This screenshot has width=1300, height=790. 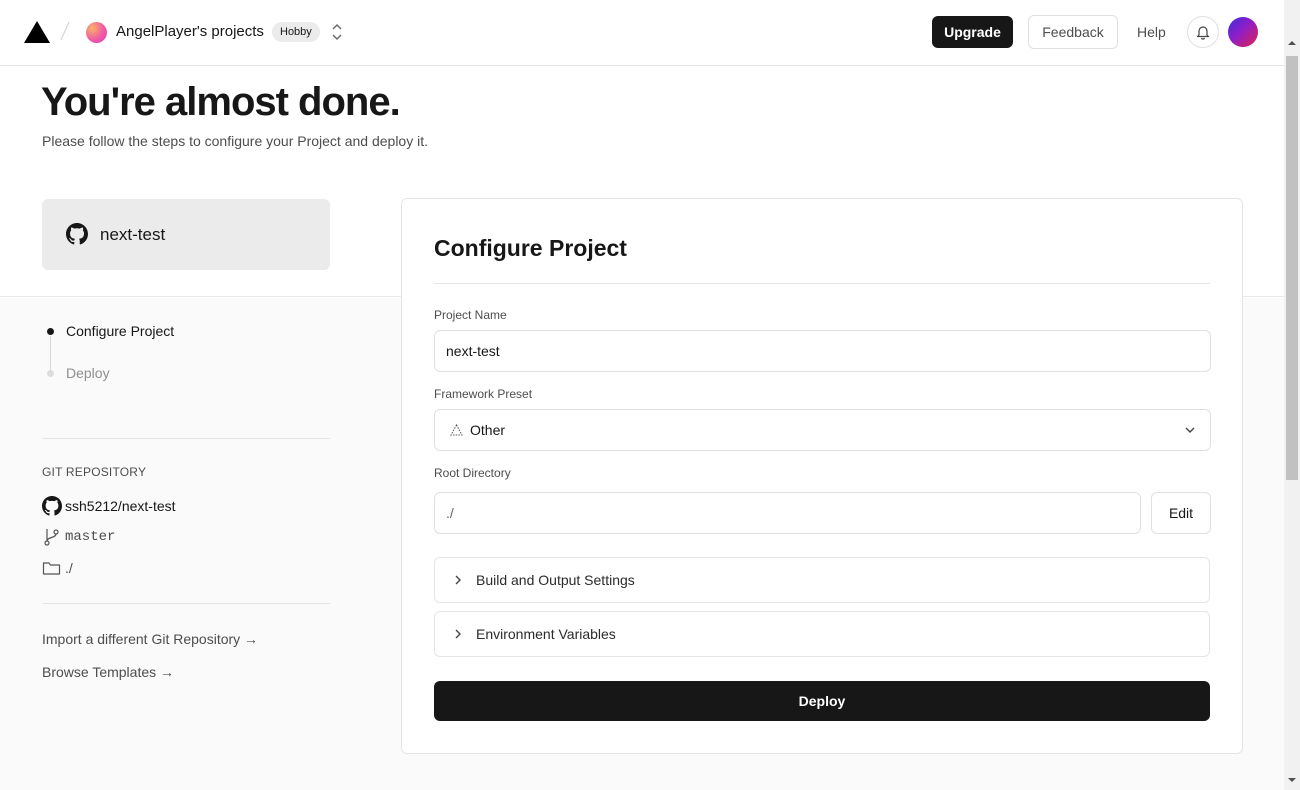 What do you see at coordinates (972, 32) in the screenshot?
I see `upgrade-button: Upgrade` at bounding box center [972, 32].